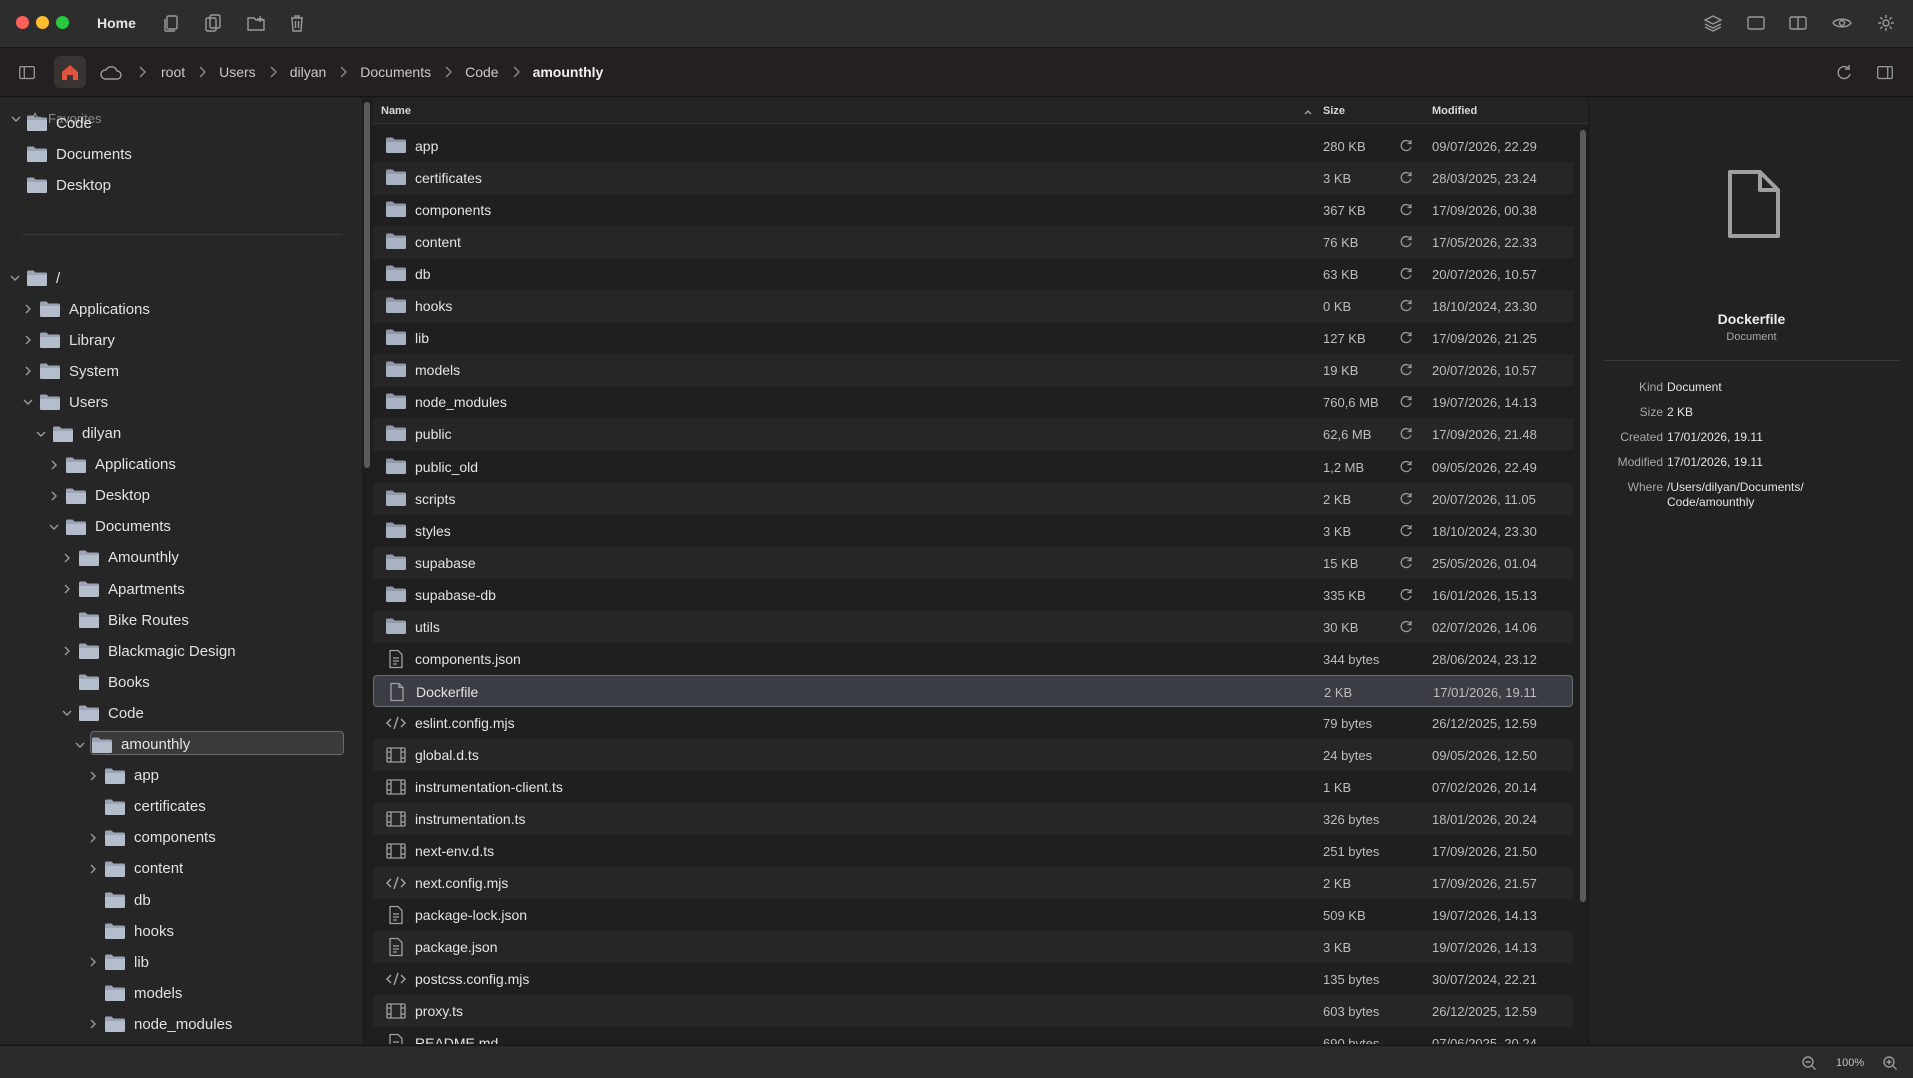 The height and width of the screenshot is (1078, 1913). I want to click on tree-item: Amounthly, so click(119, 558).